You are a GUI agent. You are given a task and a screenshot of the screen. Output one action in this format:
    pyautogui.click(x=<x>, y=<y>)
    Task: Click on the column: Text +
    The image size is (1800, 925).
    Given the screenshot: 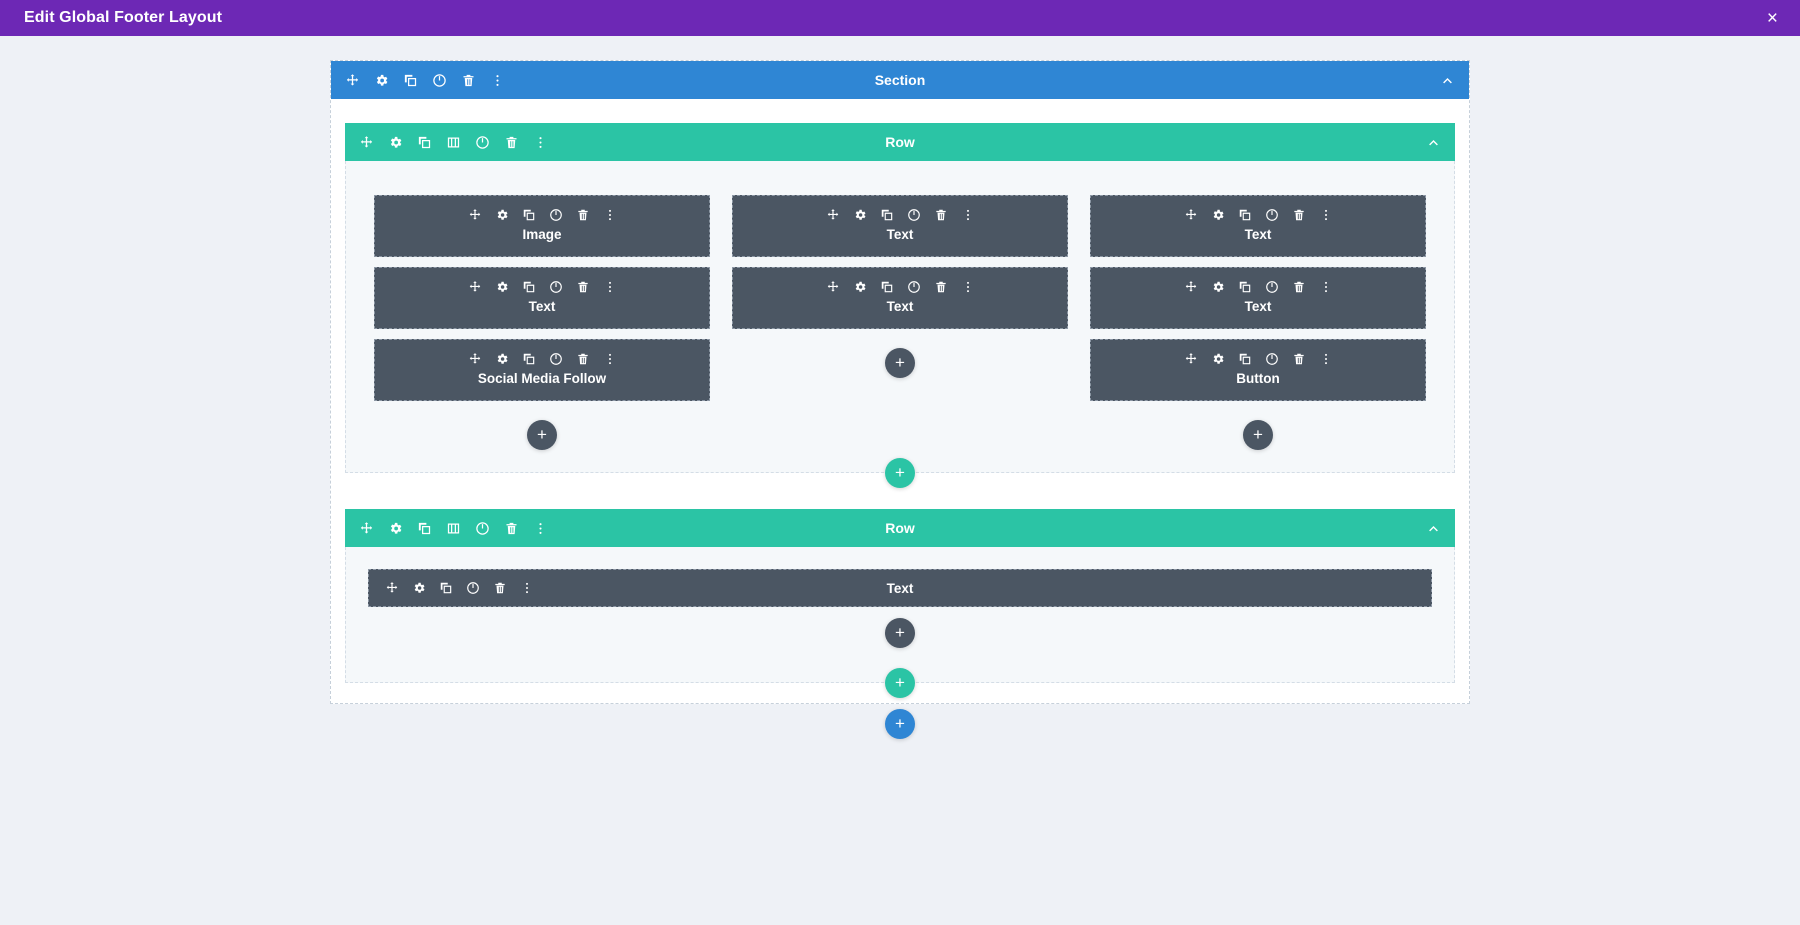 What is the action you would take?
    pyautogui.click(x=900, y=608)
    